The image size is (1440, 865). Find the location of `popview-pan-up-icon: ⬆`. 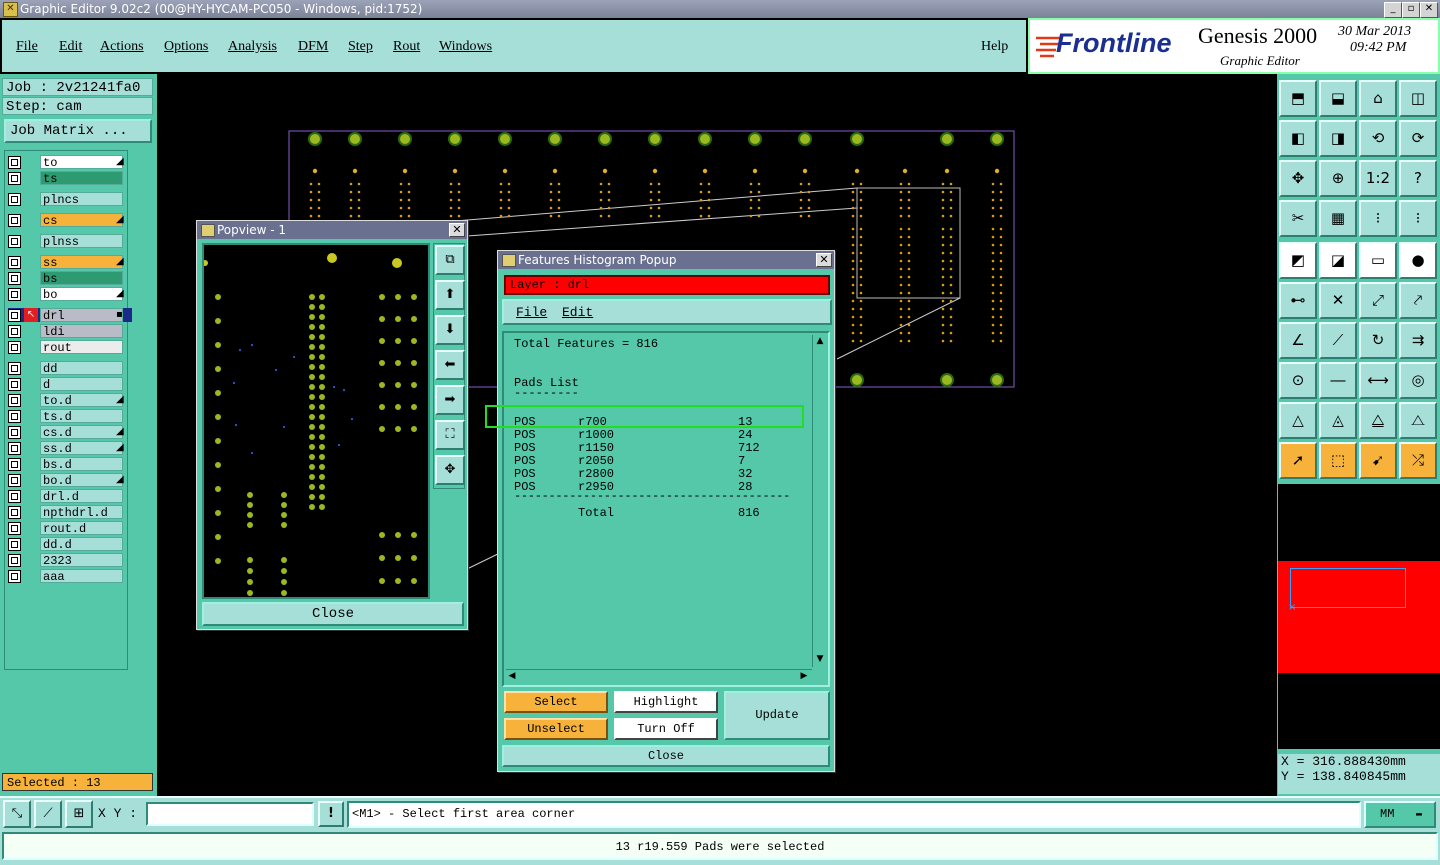

popview-pan-up-icon: ⬆ is located at coordinates (450, 295).